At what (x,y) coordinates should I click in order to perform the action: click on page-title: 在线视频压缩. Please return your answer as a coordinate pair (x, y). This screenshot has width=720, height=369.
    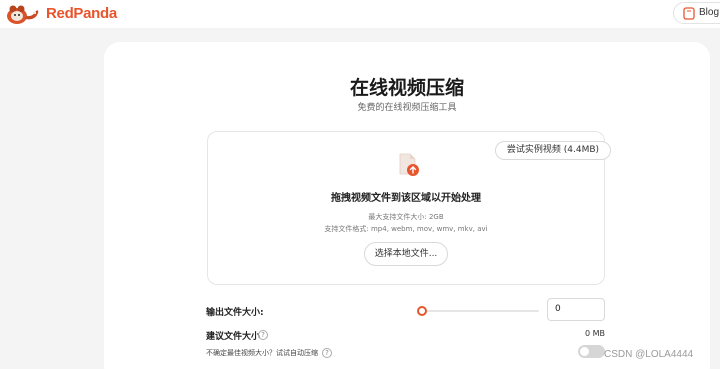
    Looking at the image, I should click on (406, 88).